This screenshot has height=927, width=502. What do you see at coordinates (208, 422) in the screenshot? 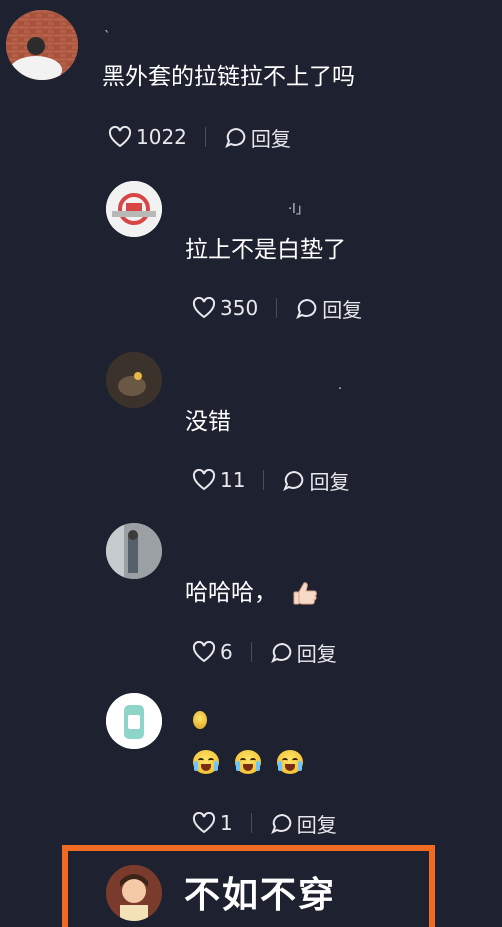
I see `comment-text: 没错` at bounding box center [208, 422].